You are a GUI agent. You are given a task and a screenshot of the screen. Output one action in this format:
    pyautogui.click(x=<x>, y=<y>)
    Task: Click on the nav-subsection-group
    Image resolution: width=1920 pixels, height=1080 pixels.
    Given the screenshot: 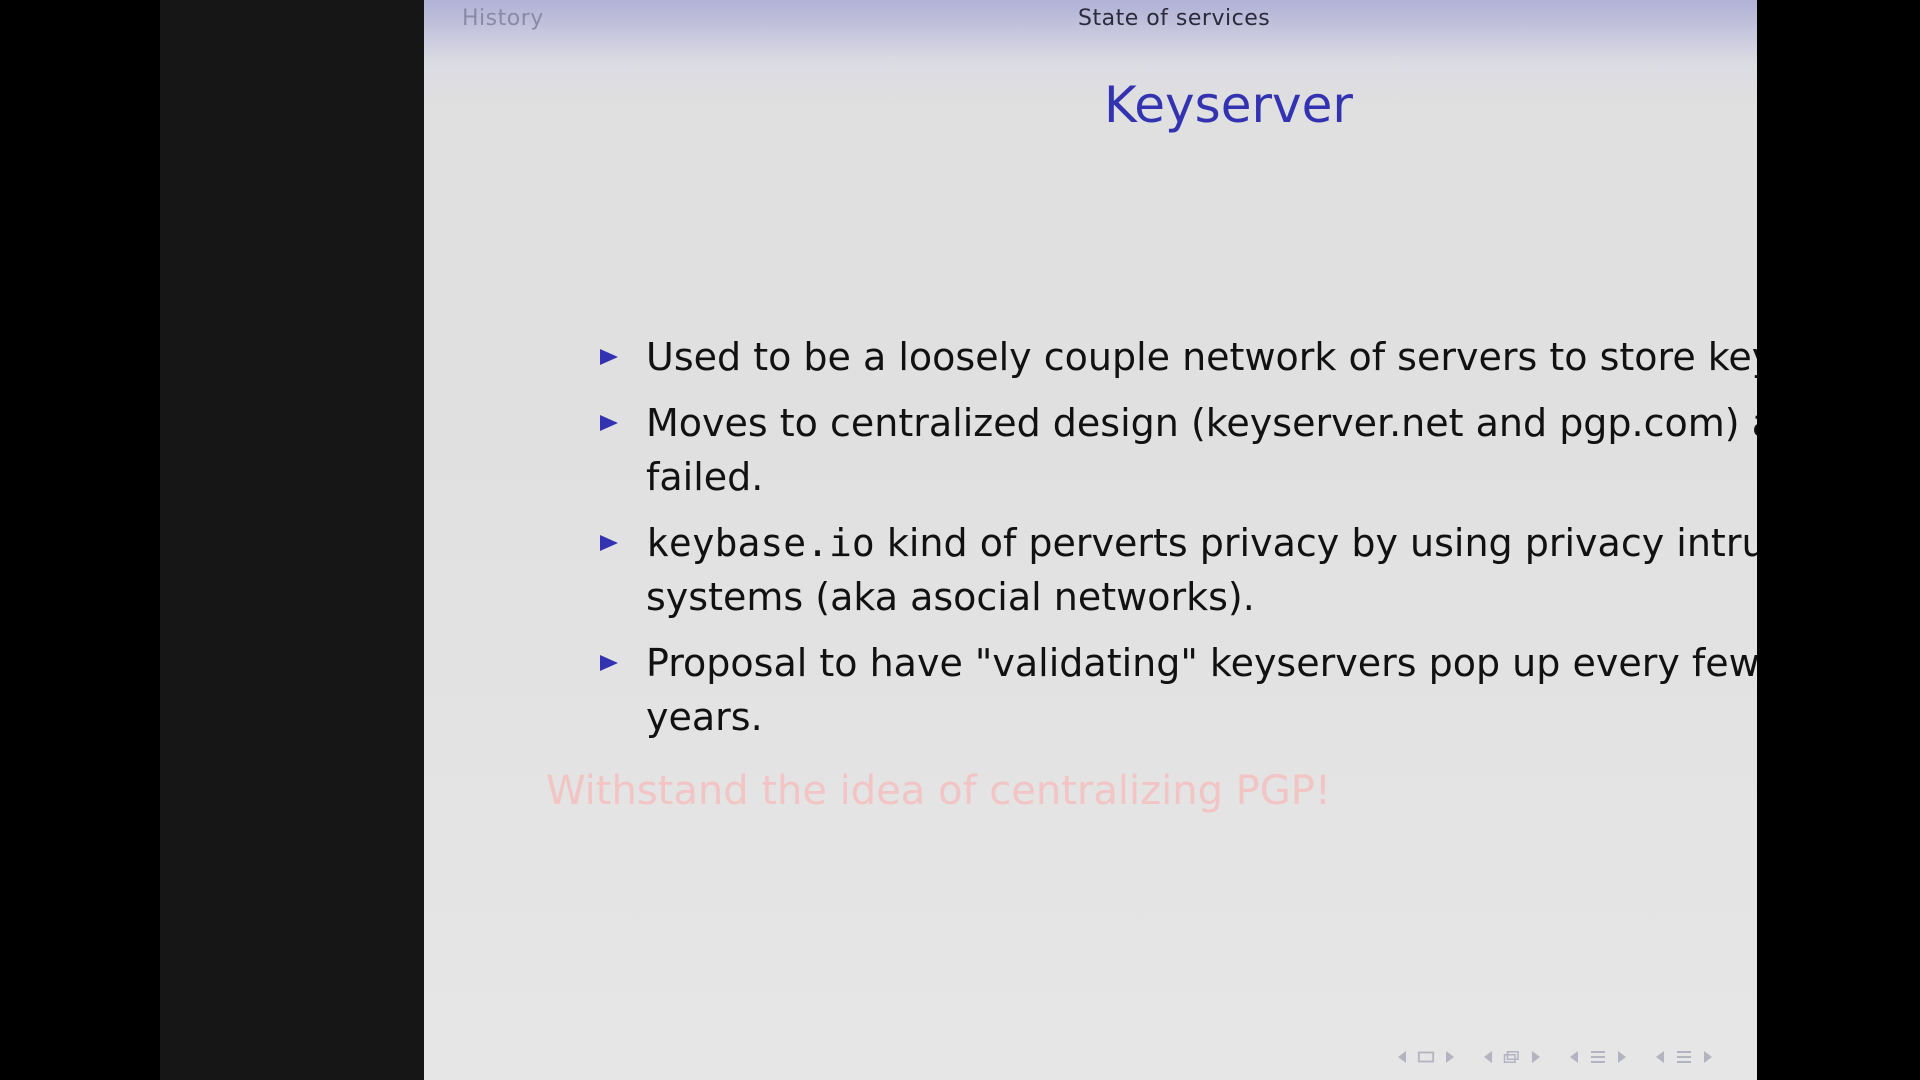 What is the action you would take?
    pyautogui.click(x=1512, y=1057)
    